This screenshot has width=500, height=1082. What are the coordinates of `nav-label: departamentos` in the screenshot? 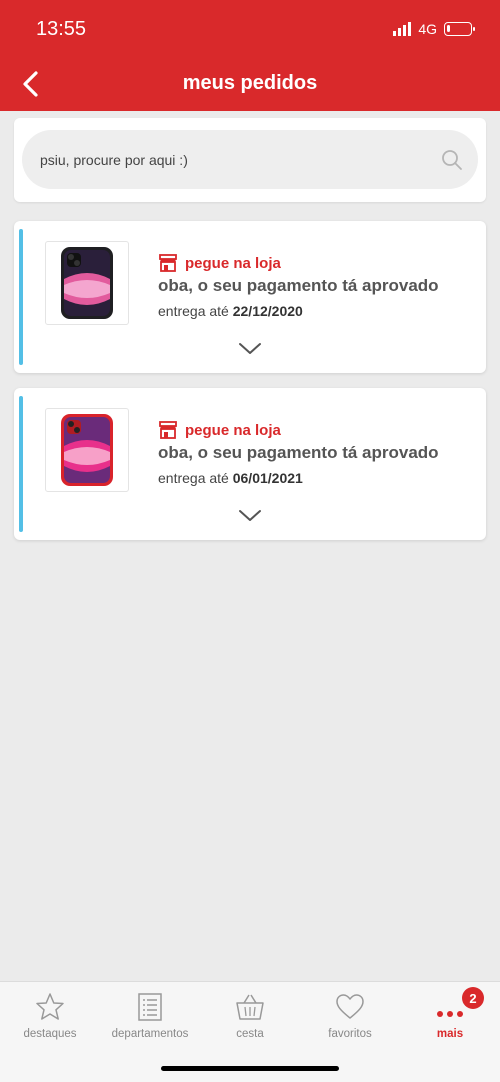 It's located at (150, 1034).